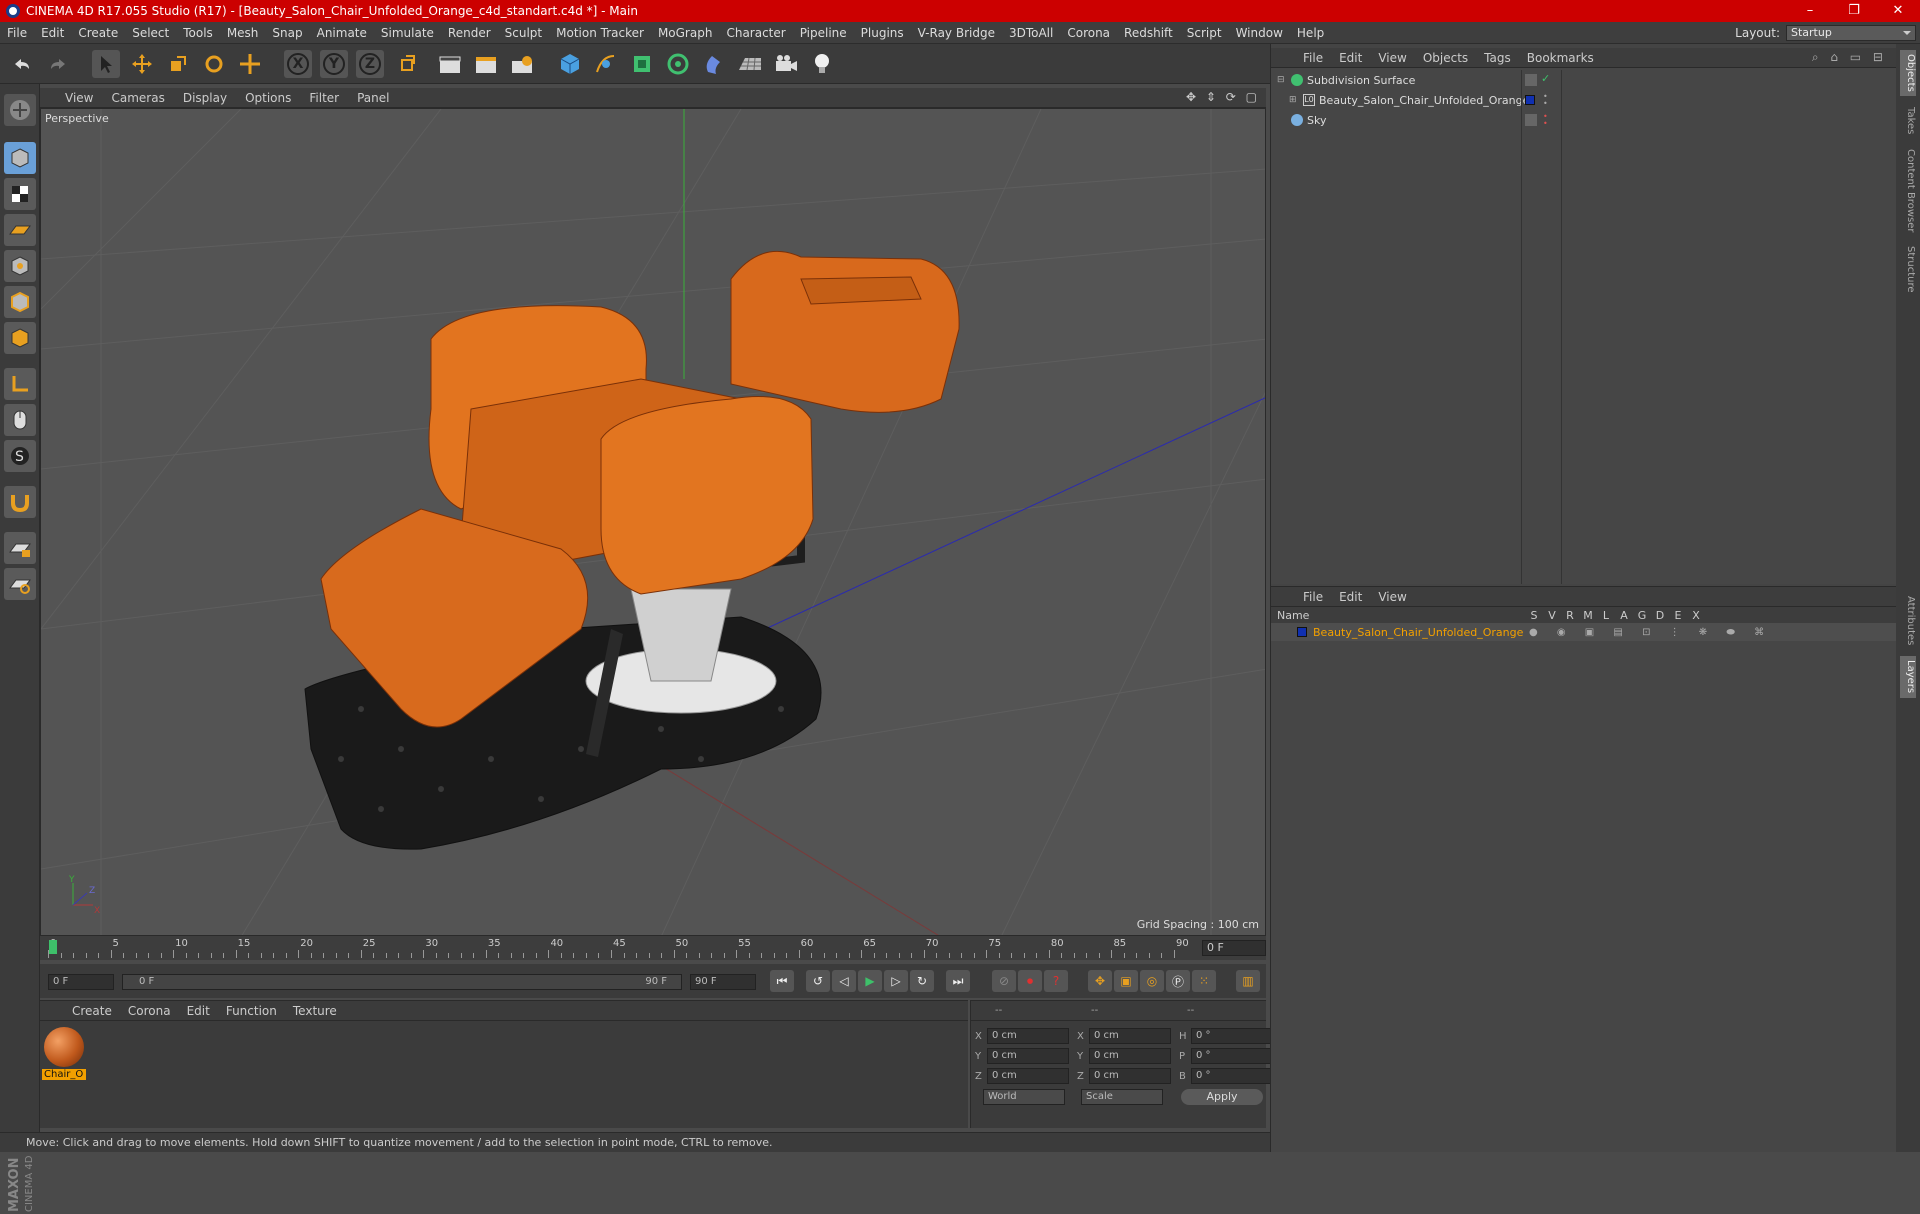  What do you see at coordinates (20, 384) in the screenshot?
I see `axis-mode-button` at bounding box center [20, 384].